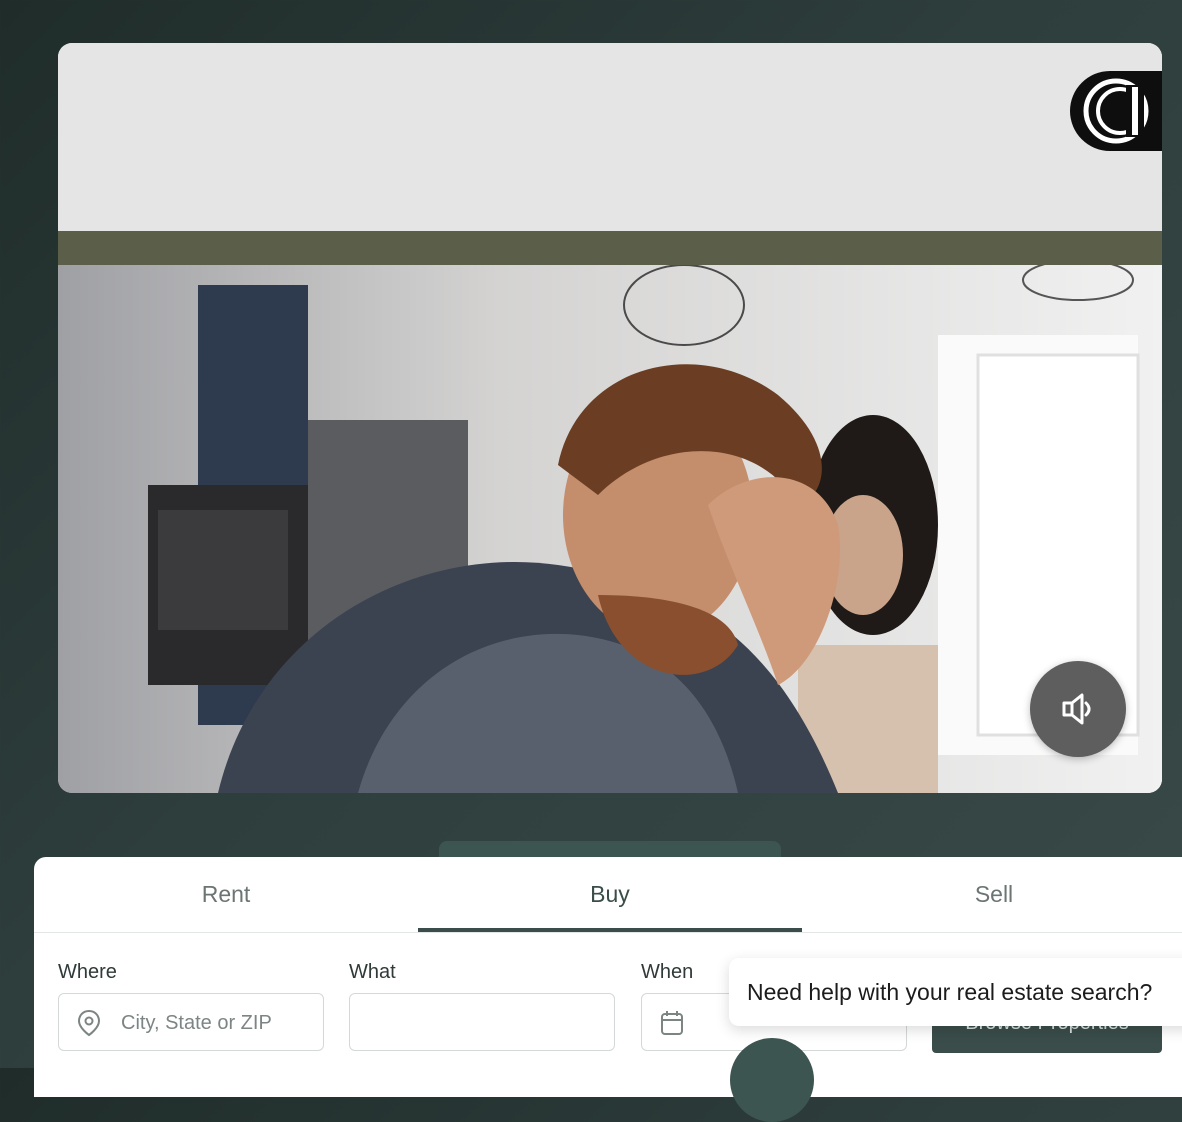 The height and width of the screenshot is (1122, 1182). What do you see at coordinates (89, 1025) in the screenshot?
I see `location-pin-icon` at bounding box center [89, 1025].